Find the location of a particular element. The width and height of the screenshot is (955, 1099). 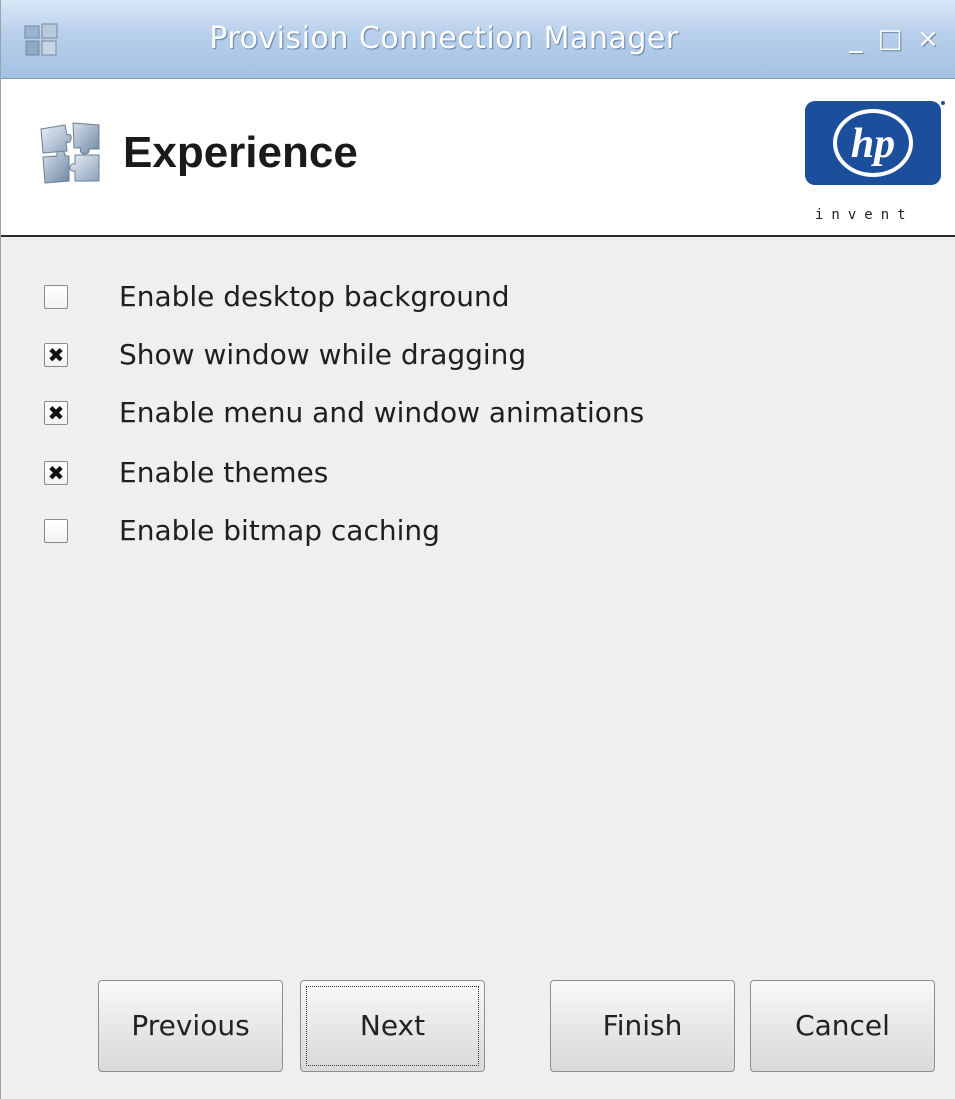

option-enable-themes: ✖ Enable themes is located at coordinates (441, 471).